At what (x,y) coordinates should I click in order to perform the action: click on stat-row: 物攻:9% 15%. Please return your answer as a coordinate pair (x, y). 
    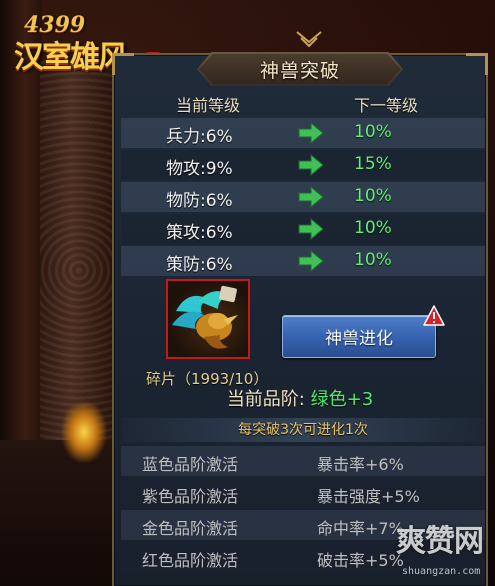
    Looking at the image, I should click on (303, 165).